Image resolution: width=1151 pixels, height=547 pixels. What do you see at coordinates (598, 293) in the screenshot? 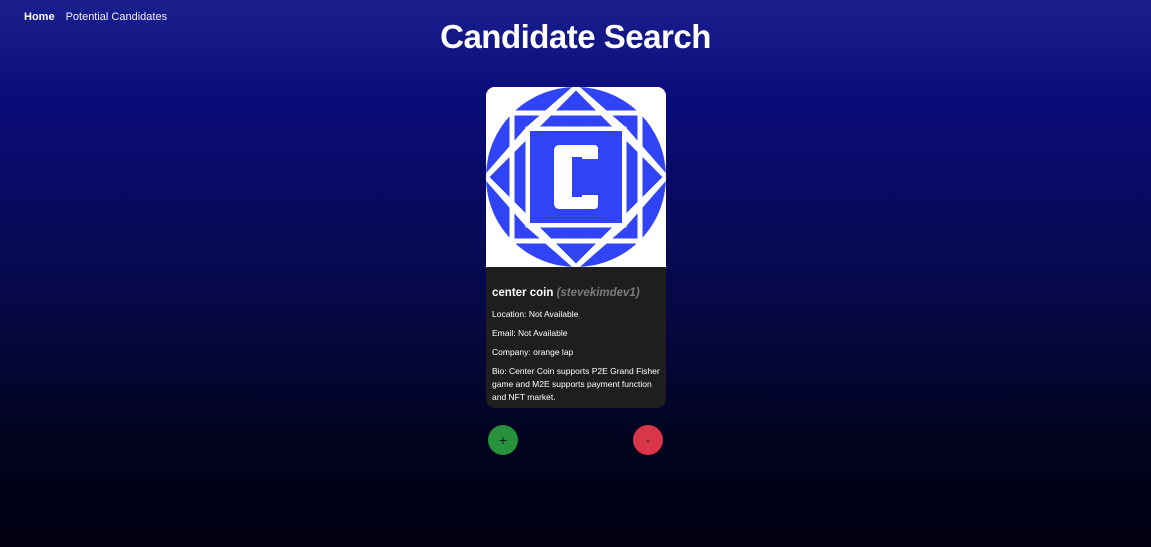
I see `candidate-login: (stevekimdev1)` at bounding box center [598, 293].